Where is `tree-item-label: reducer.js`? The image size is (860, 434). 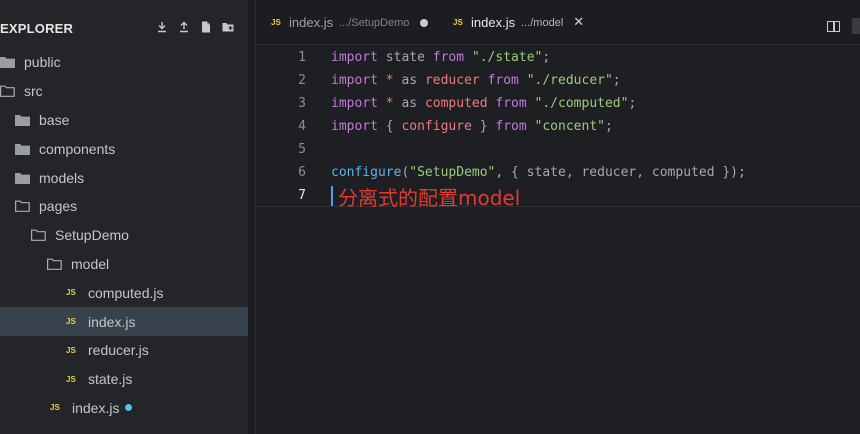
tree-item-label: reducer.js is located at coordinates (118, 350).